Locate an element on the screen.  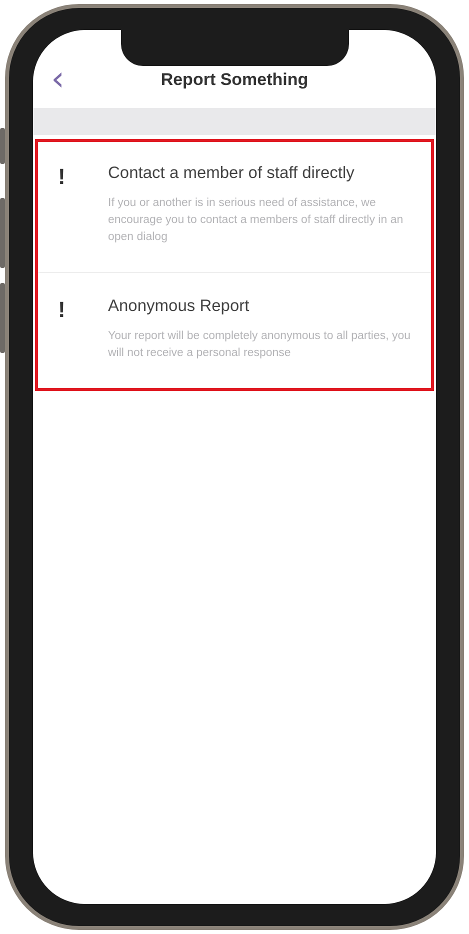
back-button: ‹ is located at coordinates (58, 79).